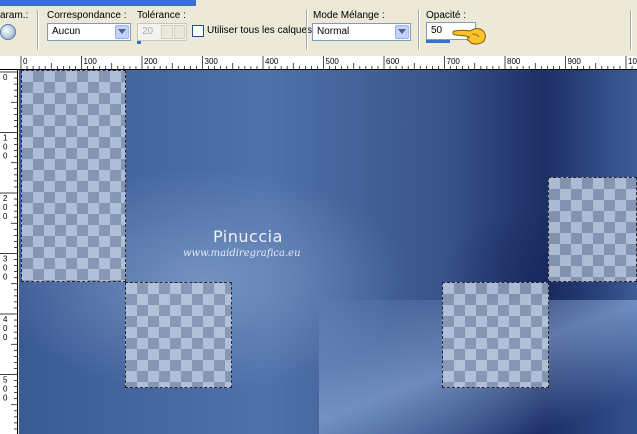  Describe the element at coordinates (454, 61) in the screenshot. I see `ruler-label: 700` at that location.